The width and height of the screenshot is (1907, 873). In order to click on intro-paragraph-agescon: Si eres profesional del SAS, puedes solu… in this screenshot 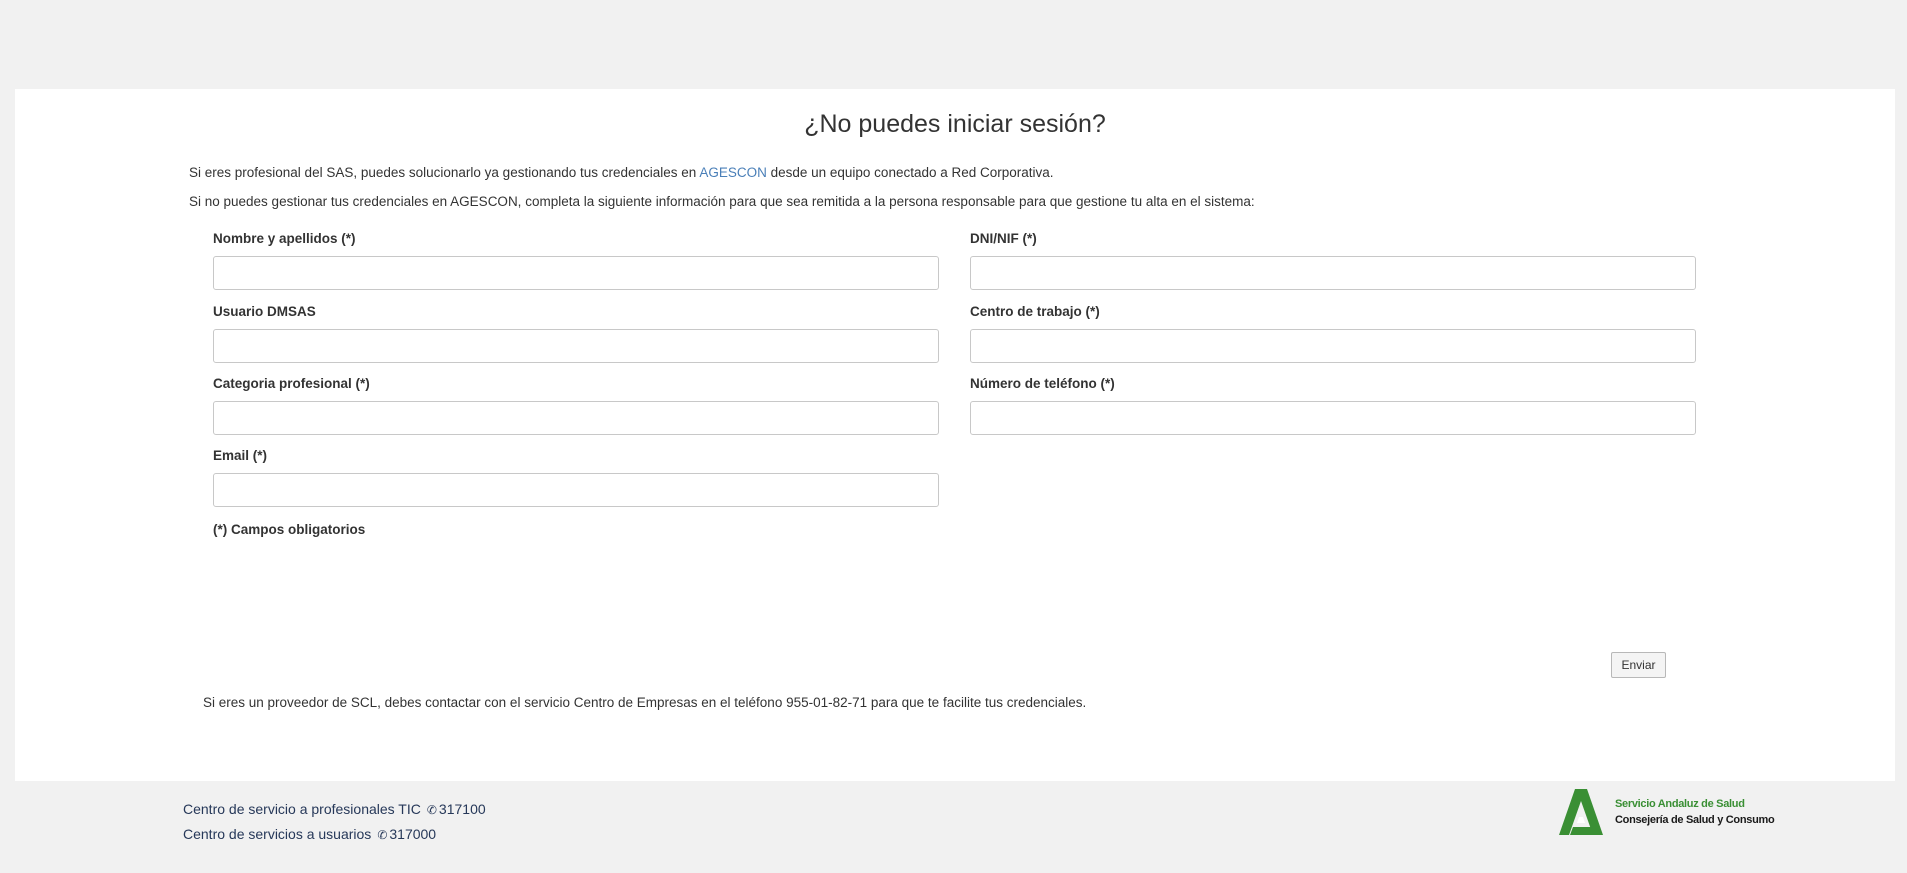, I will do `click(889, 173)`.